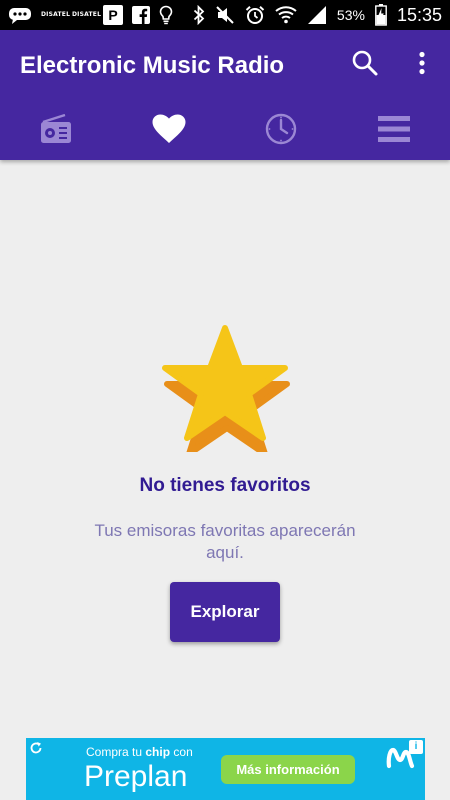 Image resolution: width=450 pixels, height=800 pixels. I want to click on app-title: Electronic Music Radio, so click(152, 65).